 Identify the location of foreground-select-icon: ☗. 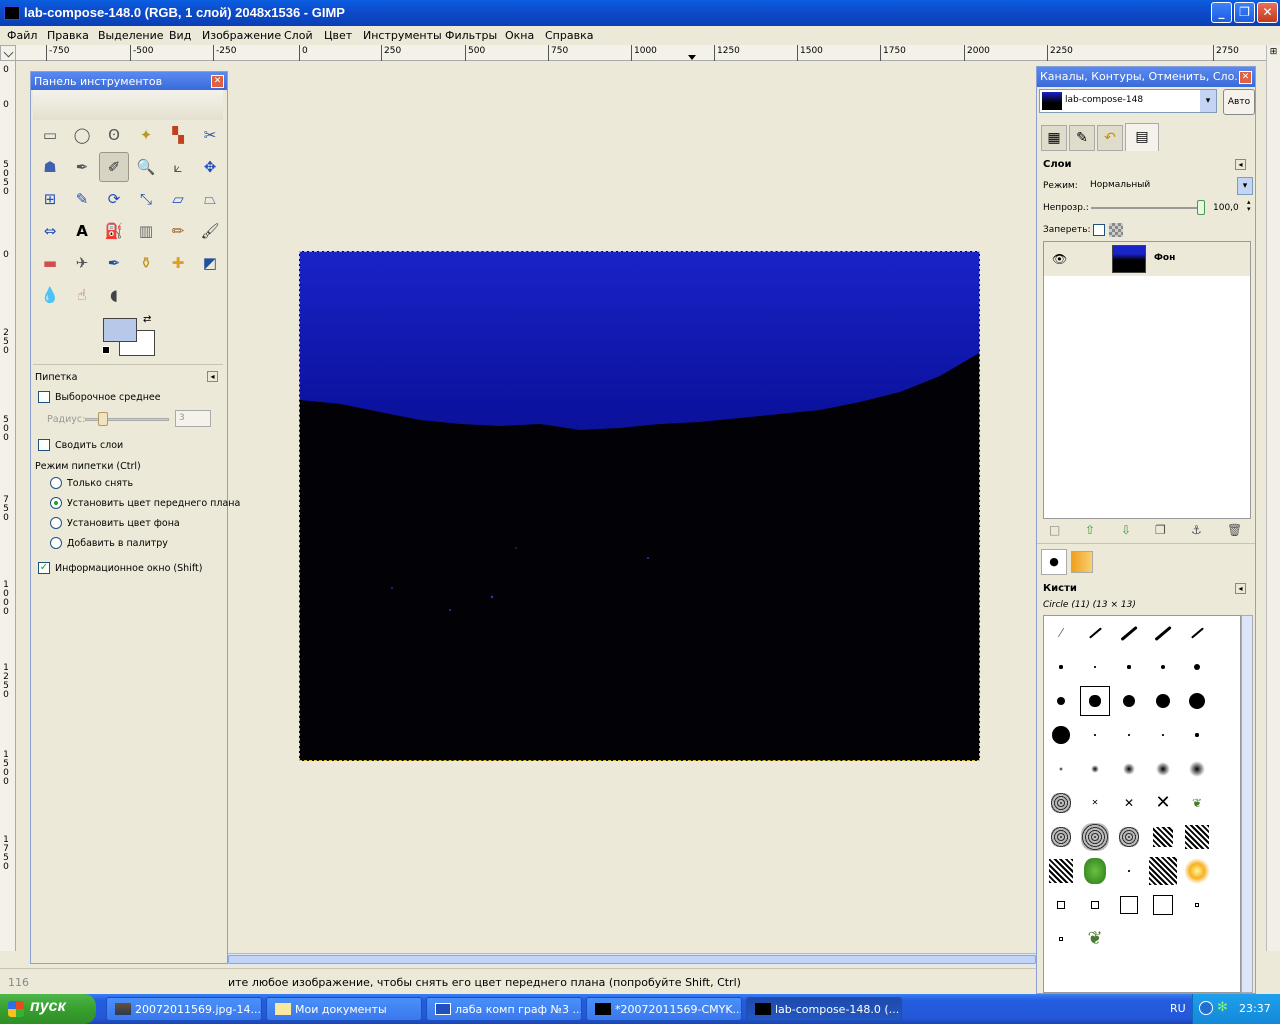
(50, 167).